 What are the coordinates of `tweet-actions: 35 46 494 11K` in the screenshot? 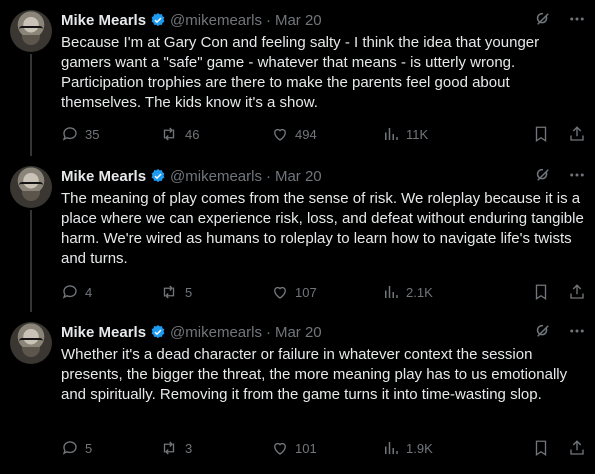 It's located at (323, 134).